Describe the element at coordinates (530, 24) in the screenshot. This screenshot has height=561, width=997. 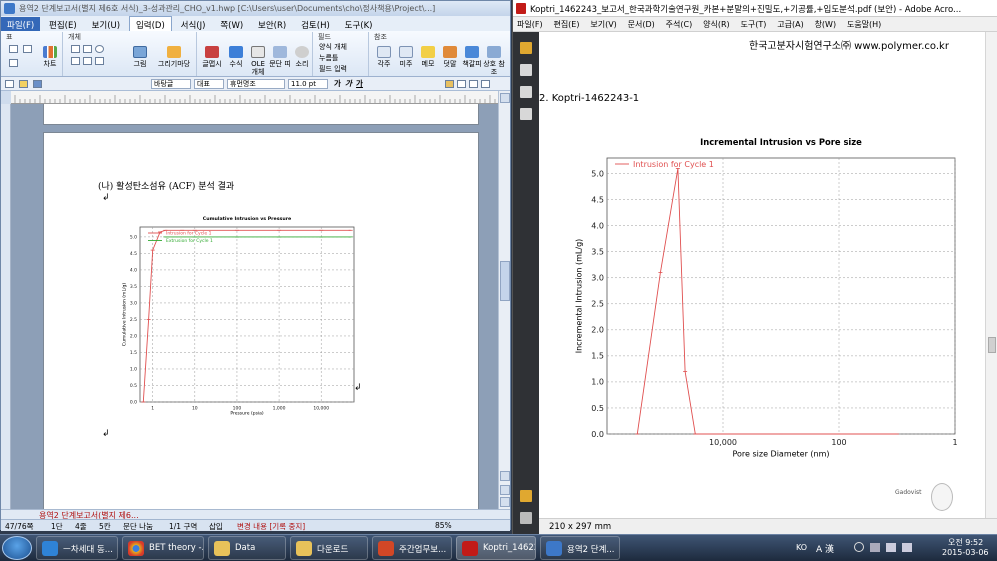
I see `pdf-menu-file: 파일(F)` at that location.